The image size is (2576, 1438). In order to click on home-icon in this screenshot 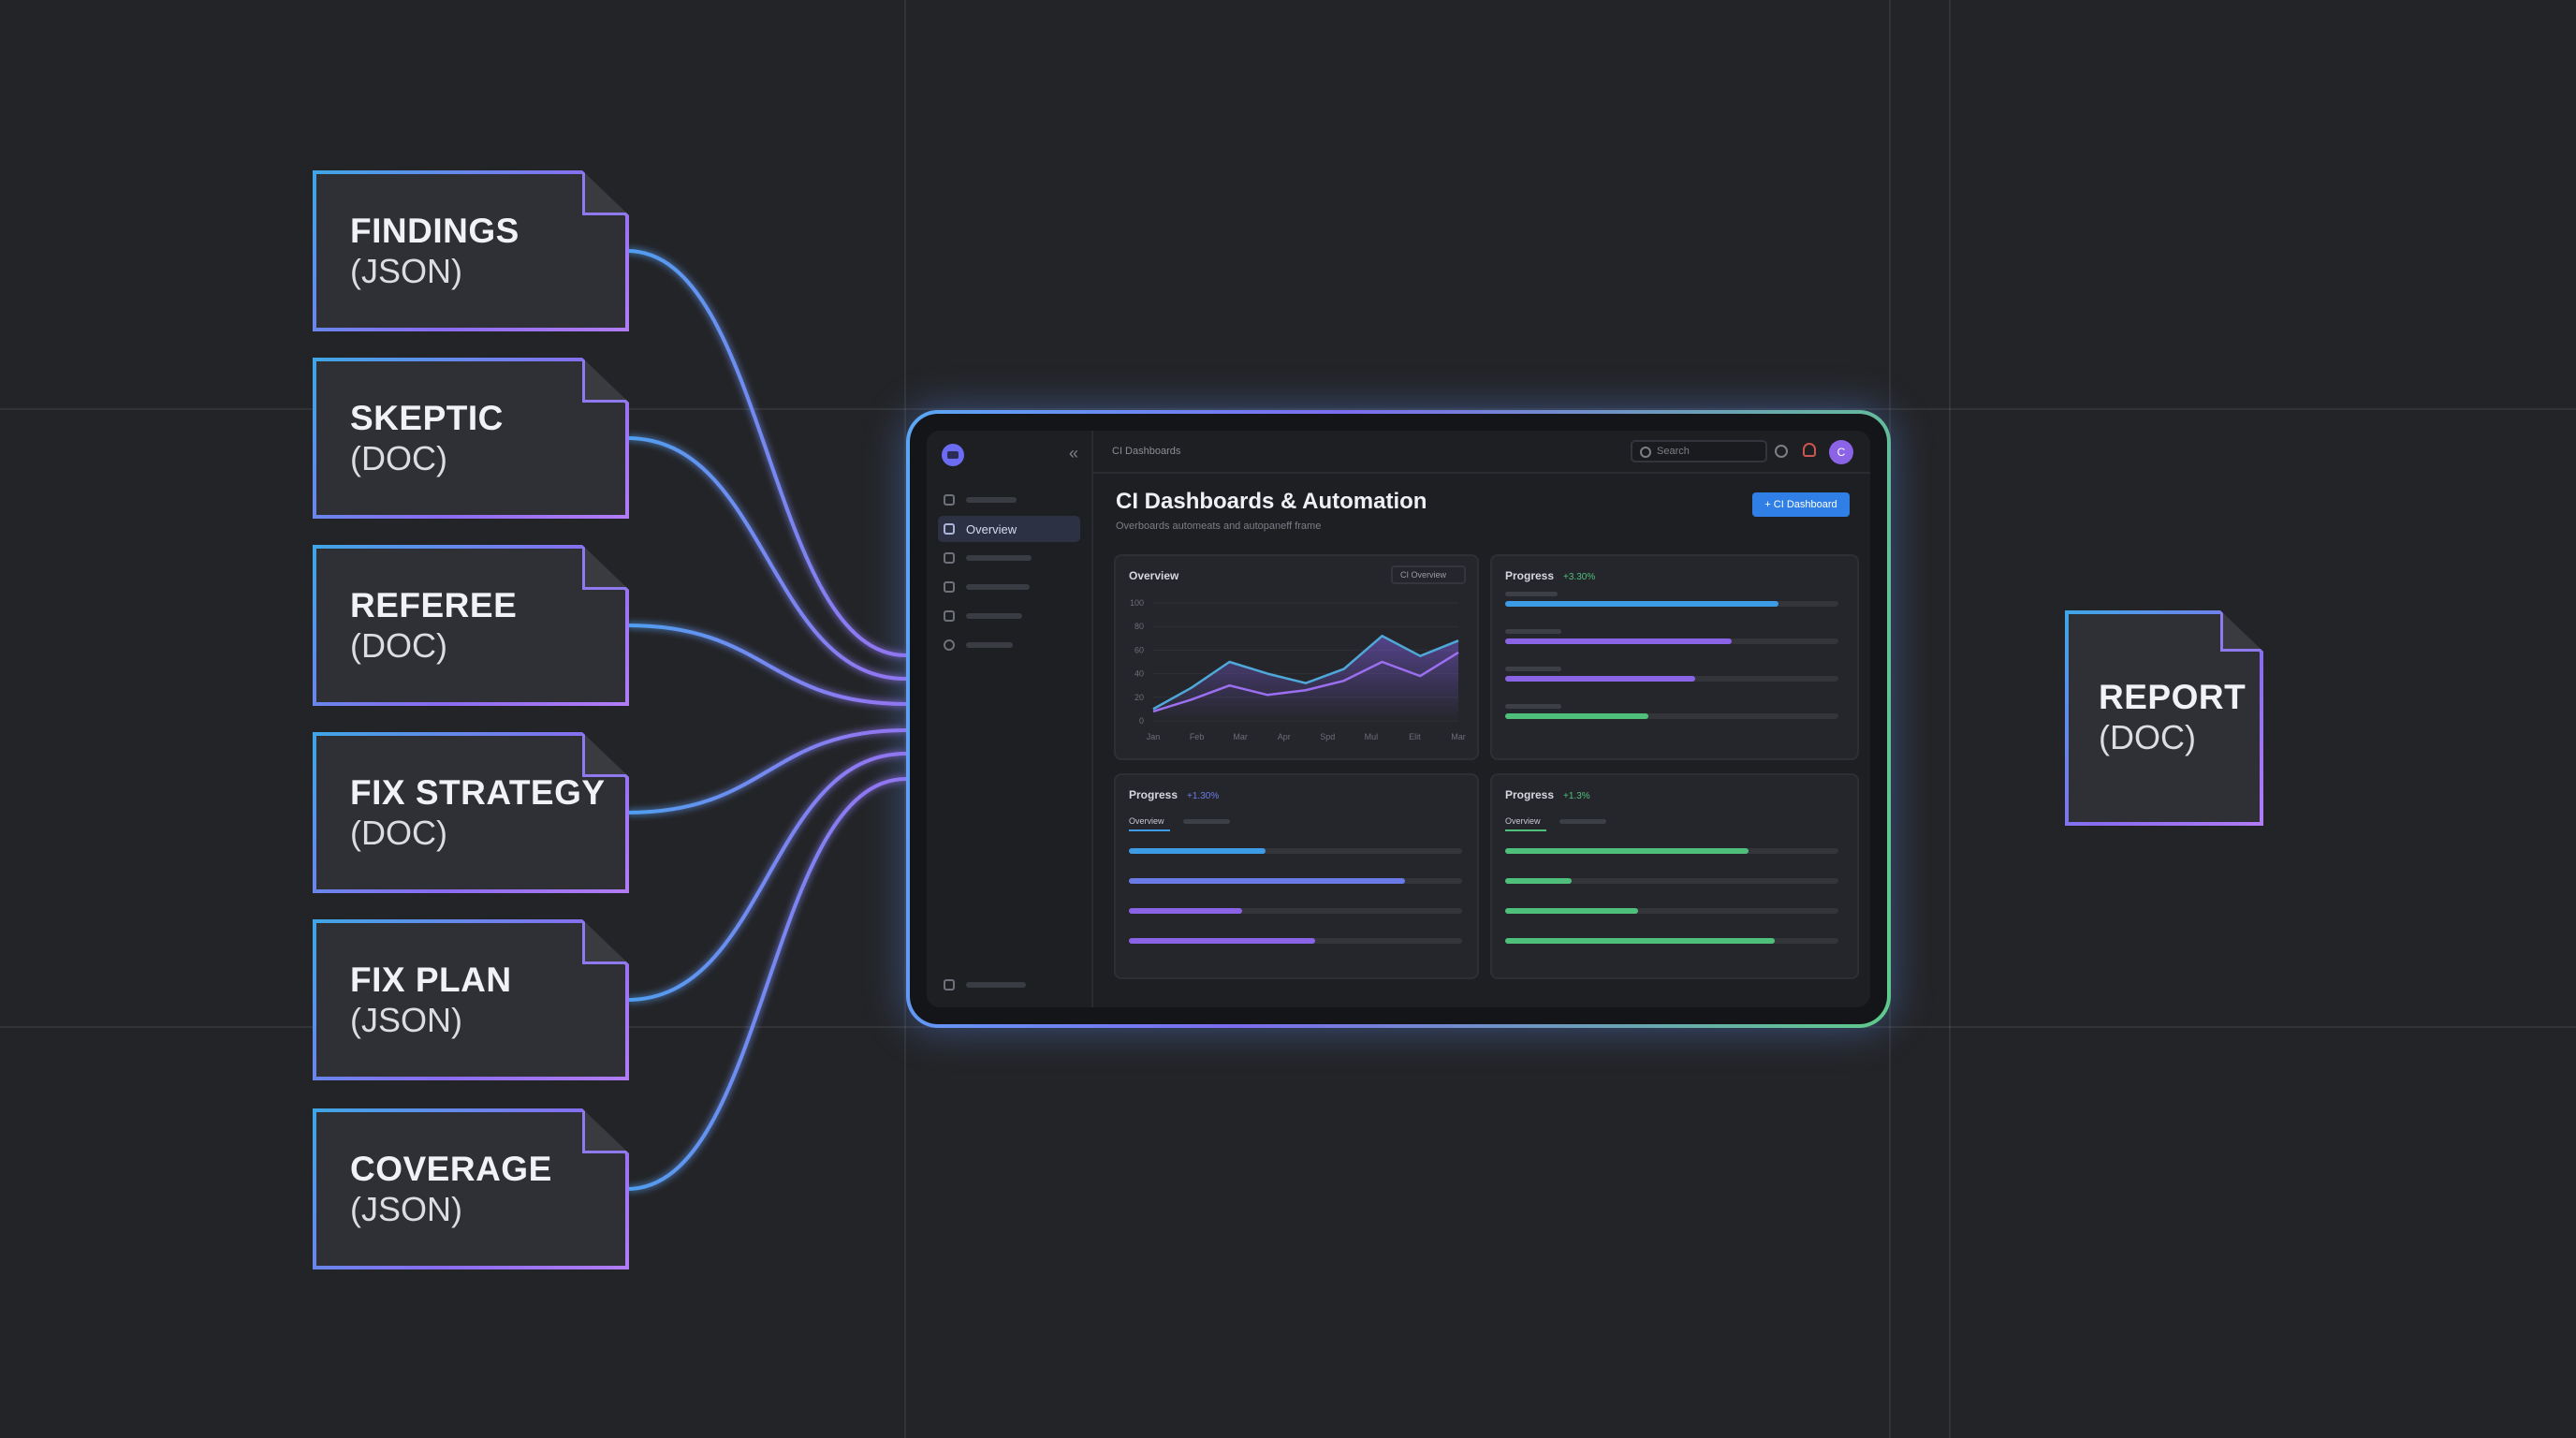, I will do `click(949, 500)`.